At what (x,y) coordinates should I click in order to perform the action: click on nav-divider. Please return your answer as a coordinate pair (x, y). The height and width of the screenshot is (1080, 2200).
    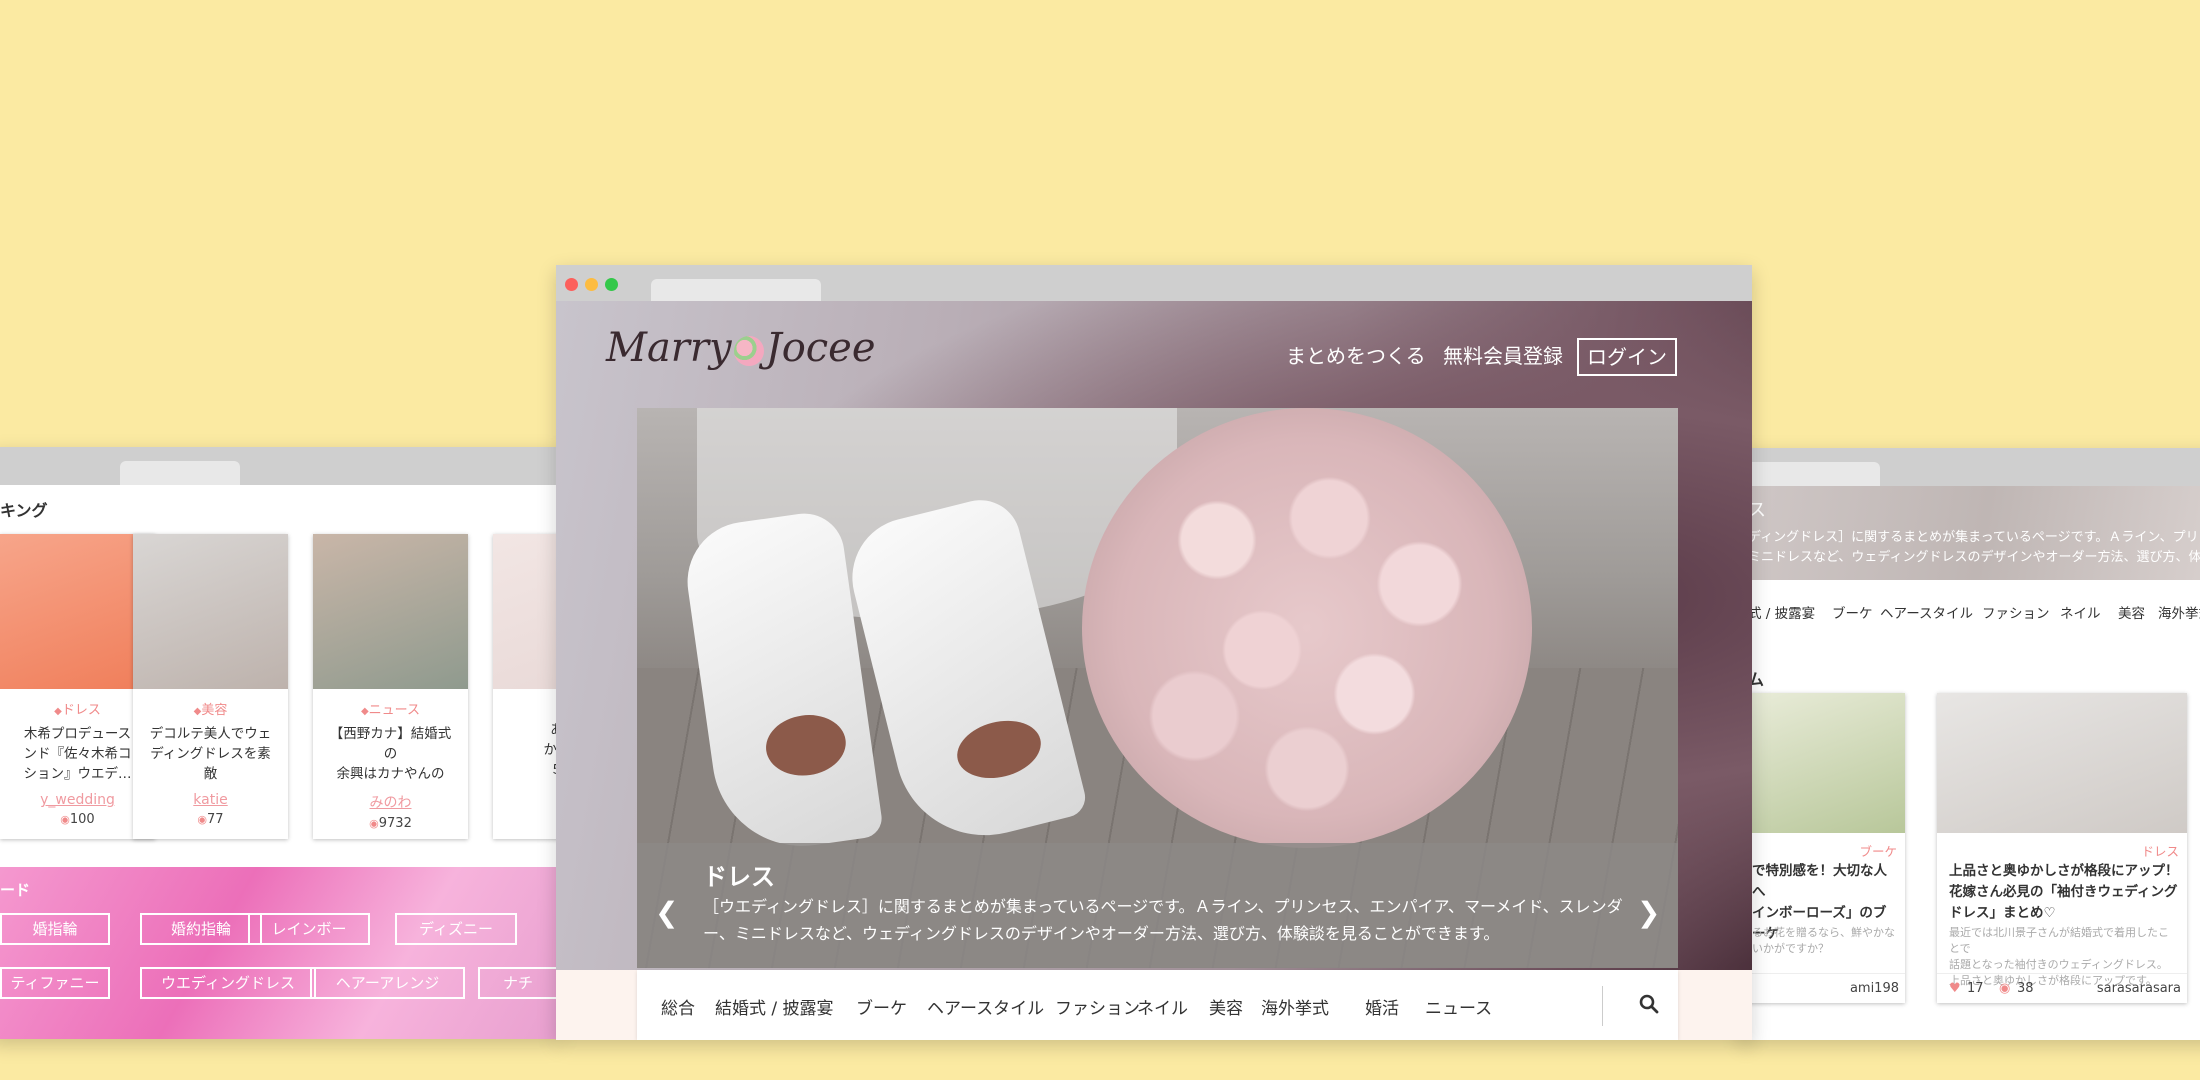
    Looking at the image, I should click on (1602, 1006).